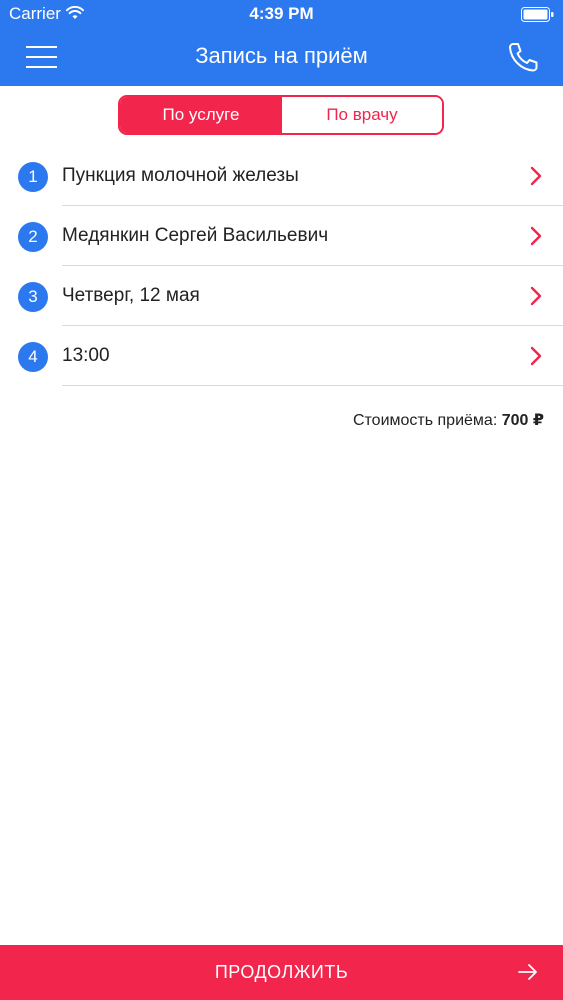 This screenshot has height=1000, width=563. I want to click on status-bar: Carrier 4:39 PM, so click(281, 14).